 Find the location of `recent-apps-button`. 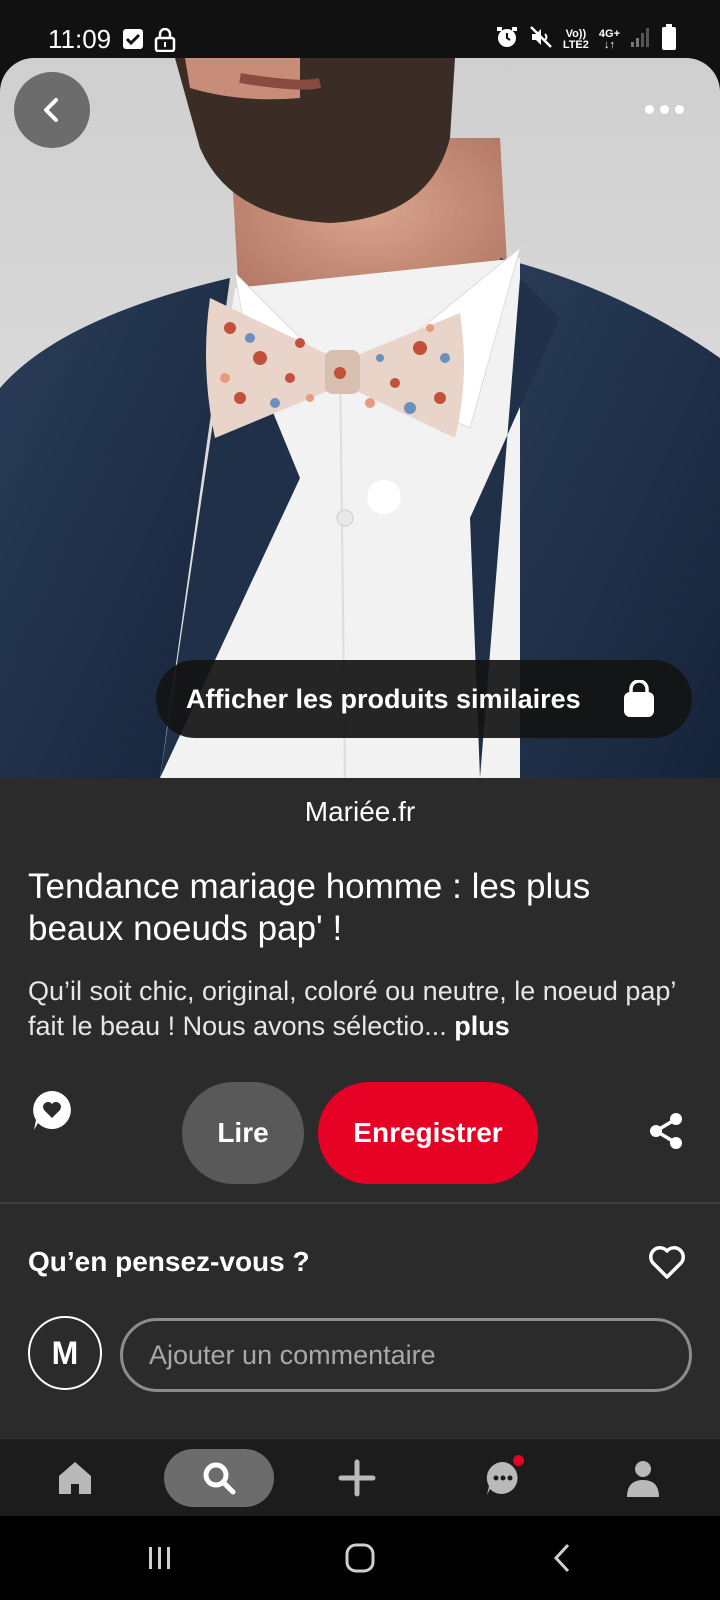

recent-apps-button is located at coordinates (160, 1560).